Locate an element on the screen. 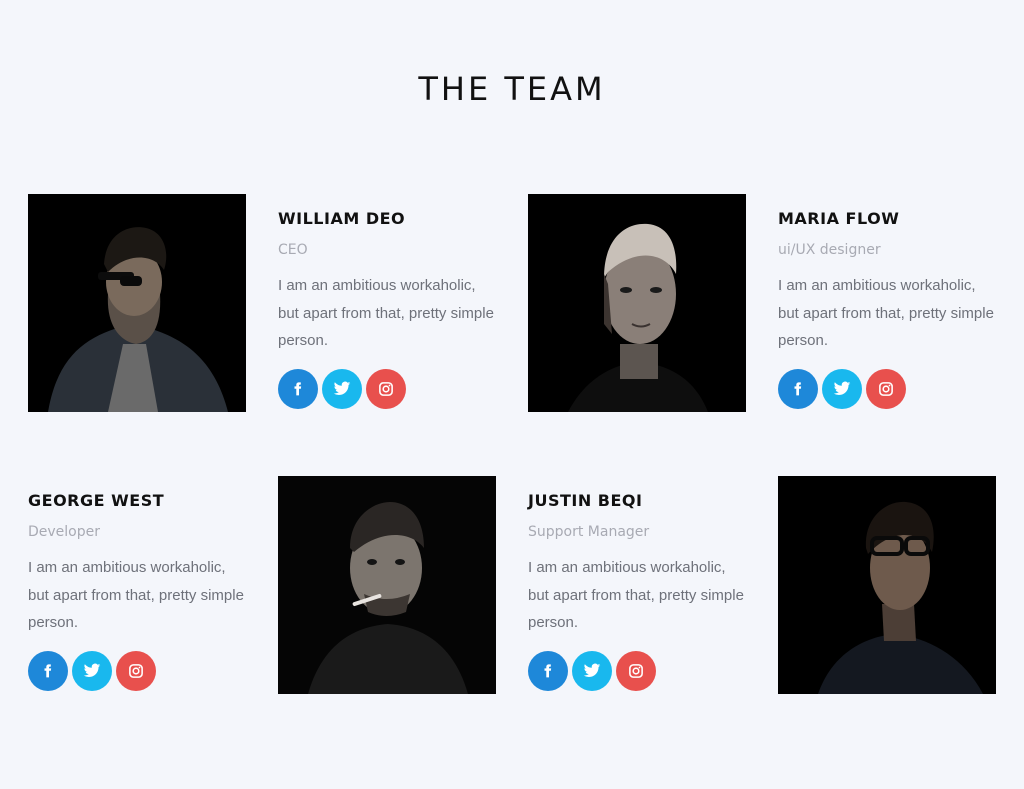  member-name: GEORGE WEST is located at coordinates (96, 500).